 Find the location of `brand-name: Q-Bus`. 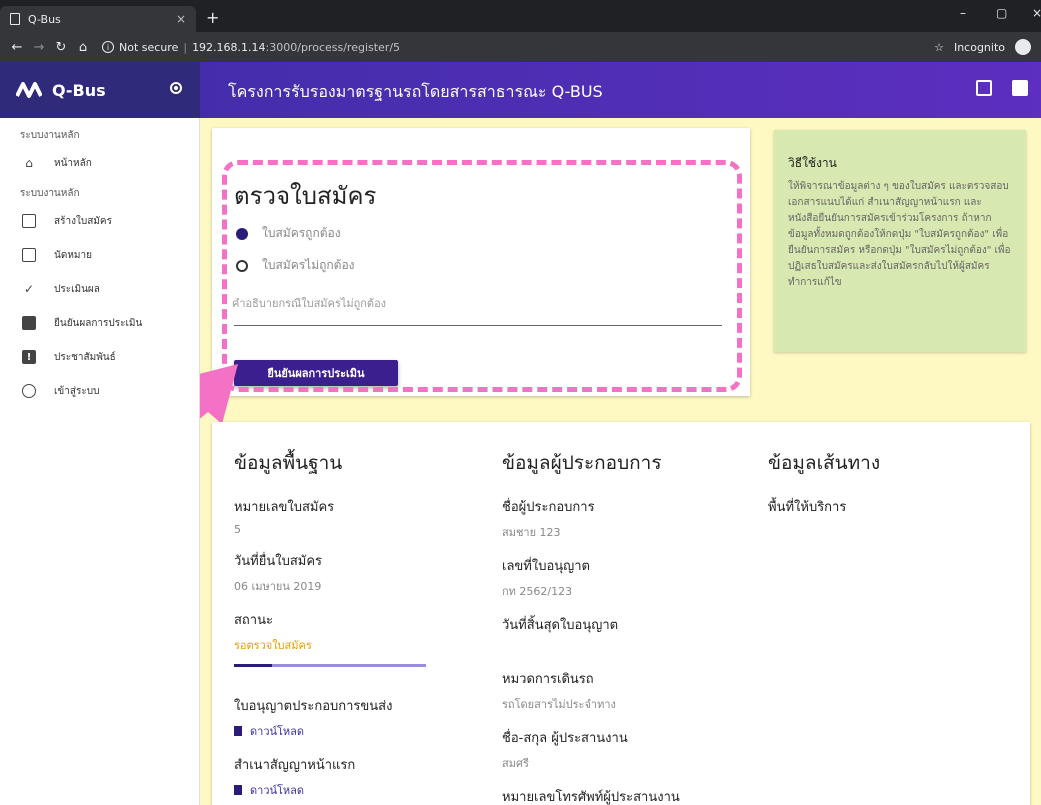

brand-name: Q-Bus is located at coordinates (79, 90).